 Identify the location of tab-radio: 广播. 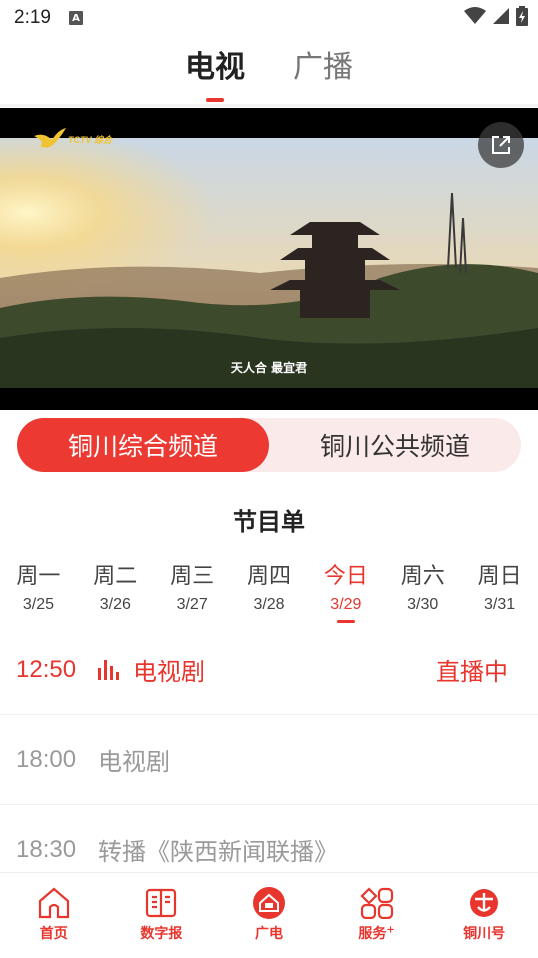
(323, 69).